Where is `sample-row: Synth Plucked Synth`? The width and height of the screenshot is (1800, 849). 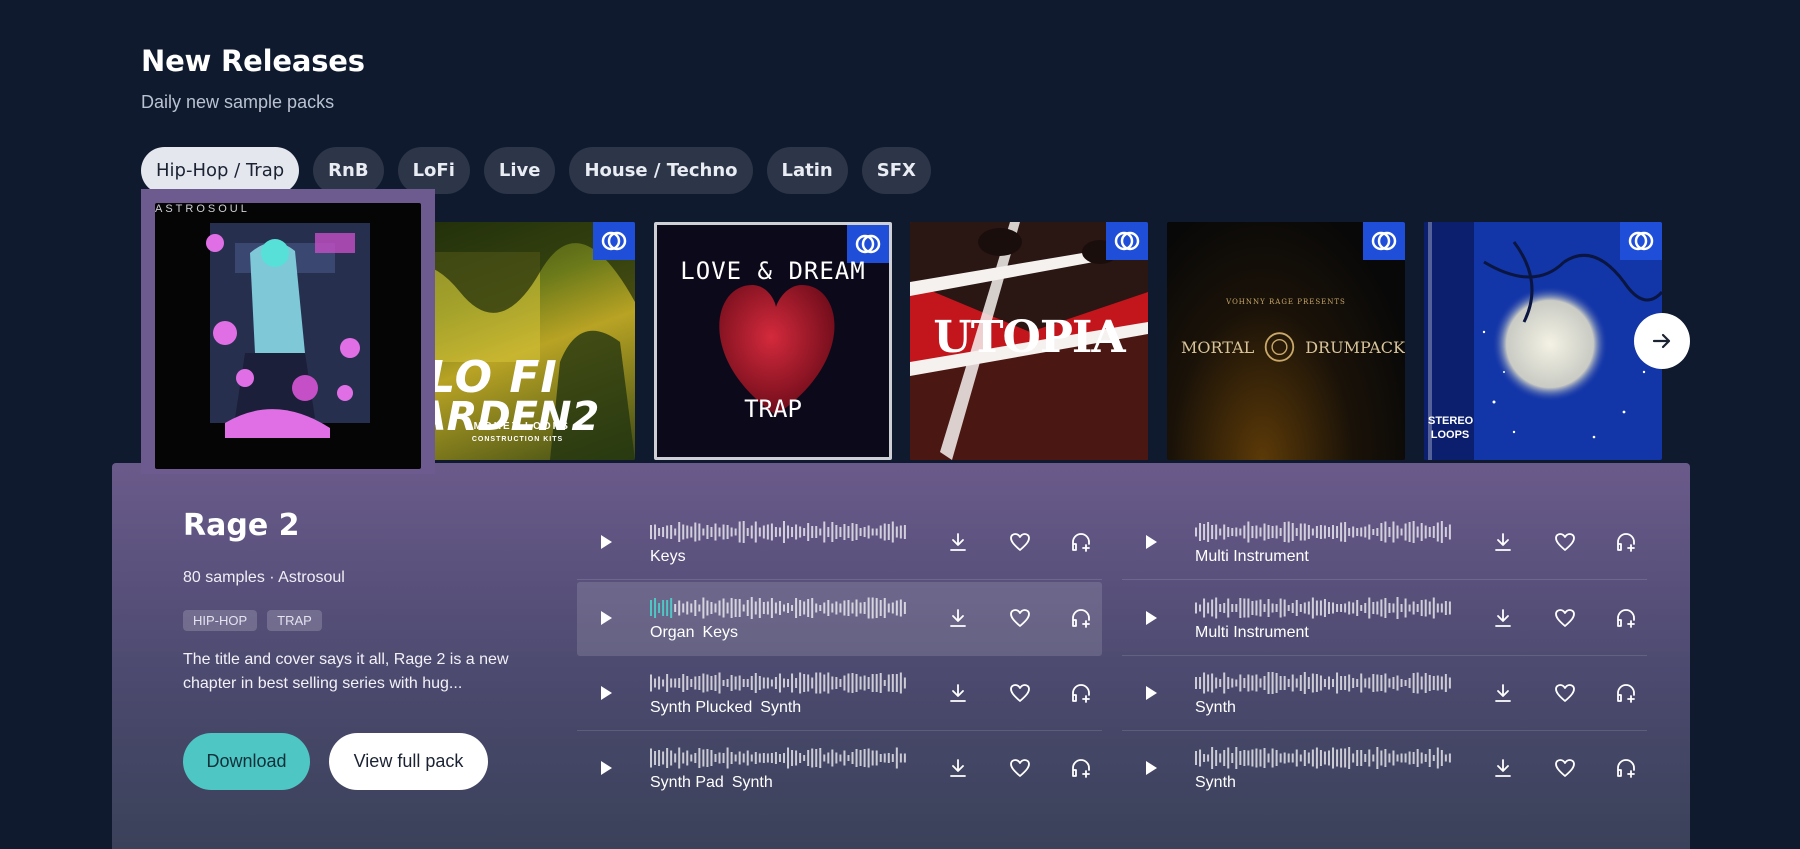 sample-row: Synth Plucked Synth is located at coordinates (839, 694).